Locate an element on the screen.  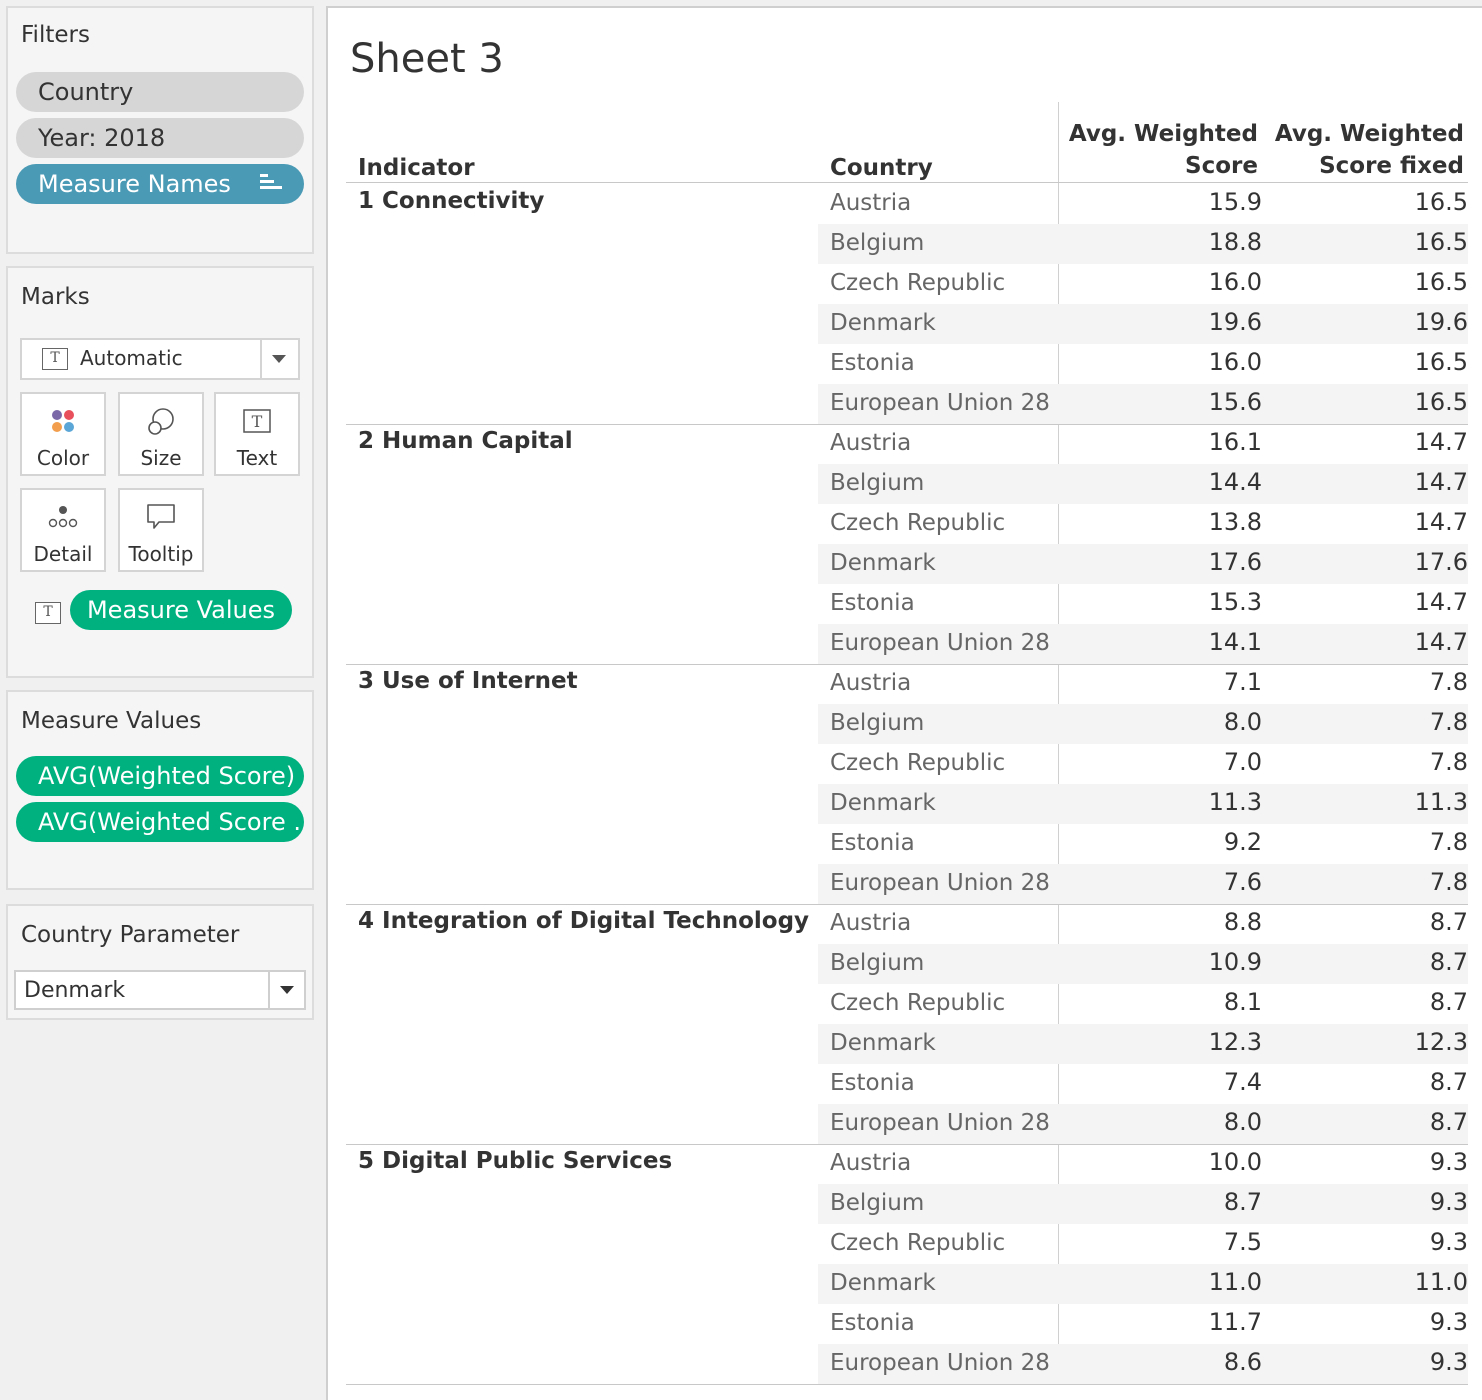
weighted-score-cell: 7.5 is located at coordinates (1242, 1242).